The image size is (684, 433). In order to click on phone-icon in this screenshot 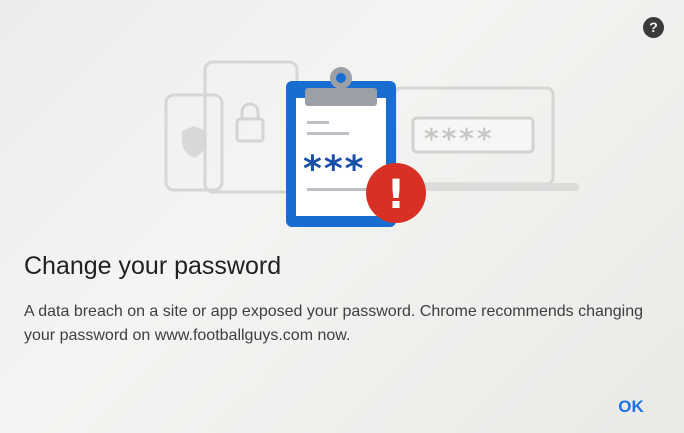, I will do `click(194, 142)`.